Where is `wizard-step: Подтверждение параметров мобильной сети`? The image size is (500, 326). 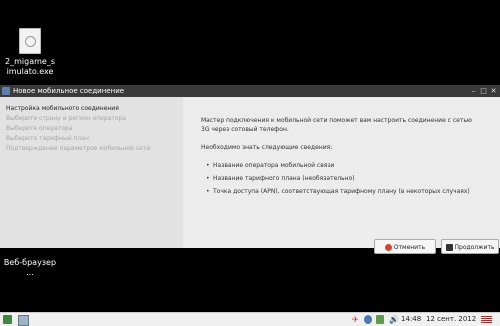
wizard-step: Подтверждение параметров мобильной сети is located at coordinates (78, 148).